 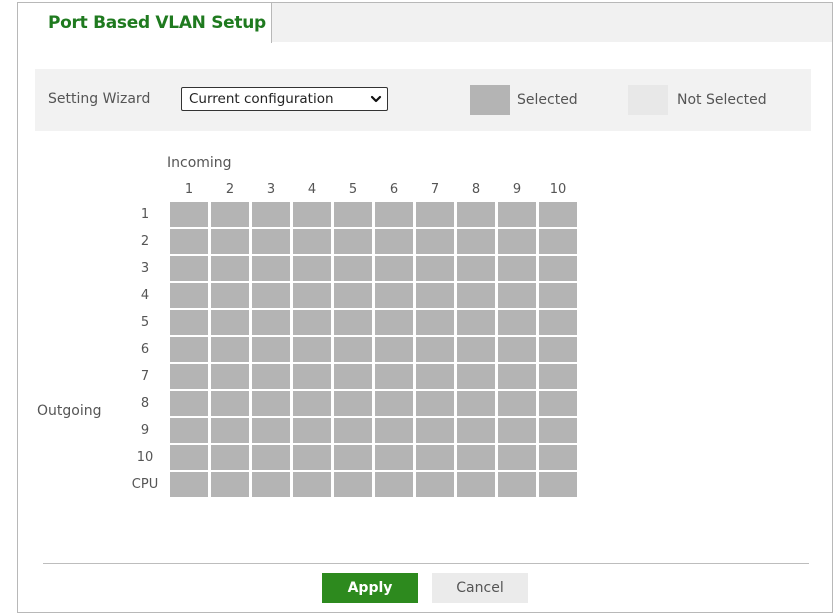 What do you see at coordinates (480, 588) in the screenshot?
I see `cancel-button: Cancel` at bounding box center [480, 588].